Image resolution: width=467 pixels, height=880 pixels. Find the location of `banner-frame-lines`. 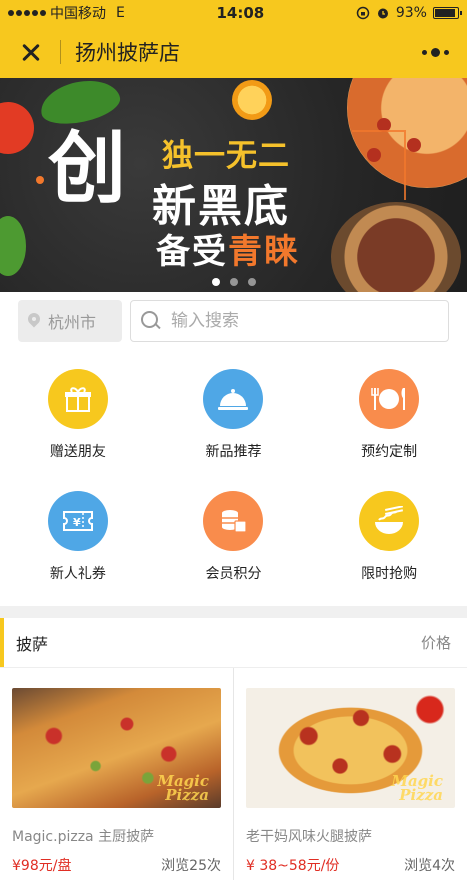

banner-frame-lines is located at coordinates (379, 165).